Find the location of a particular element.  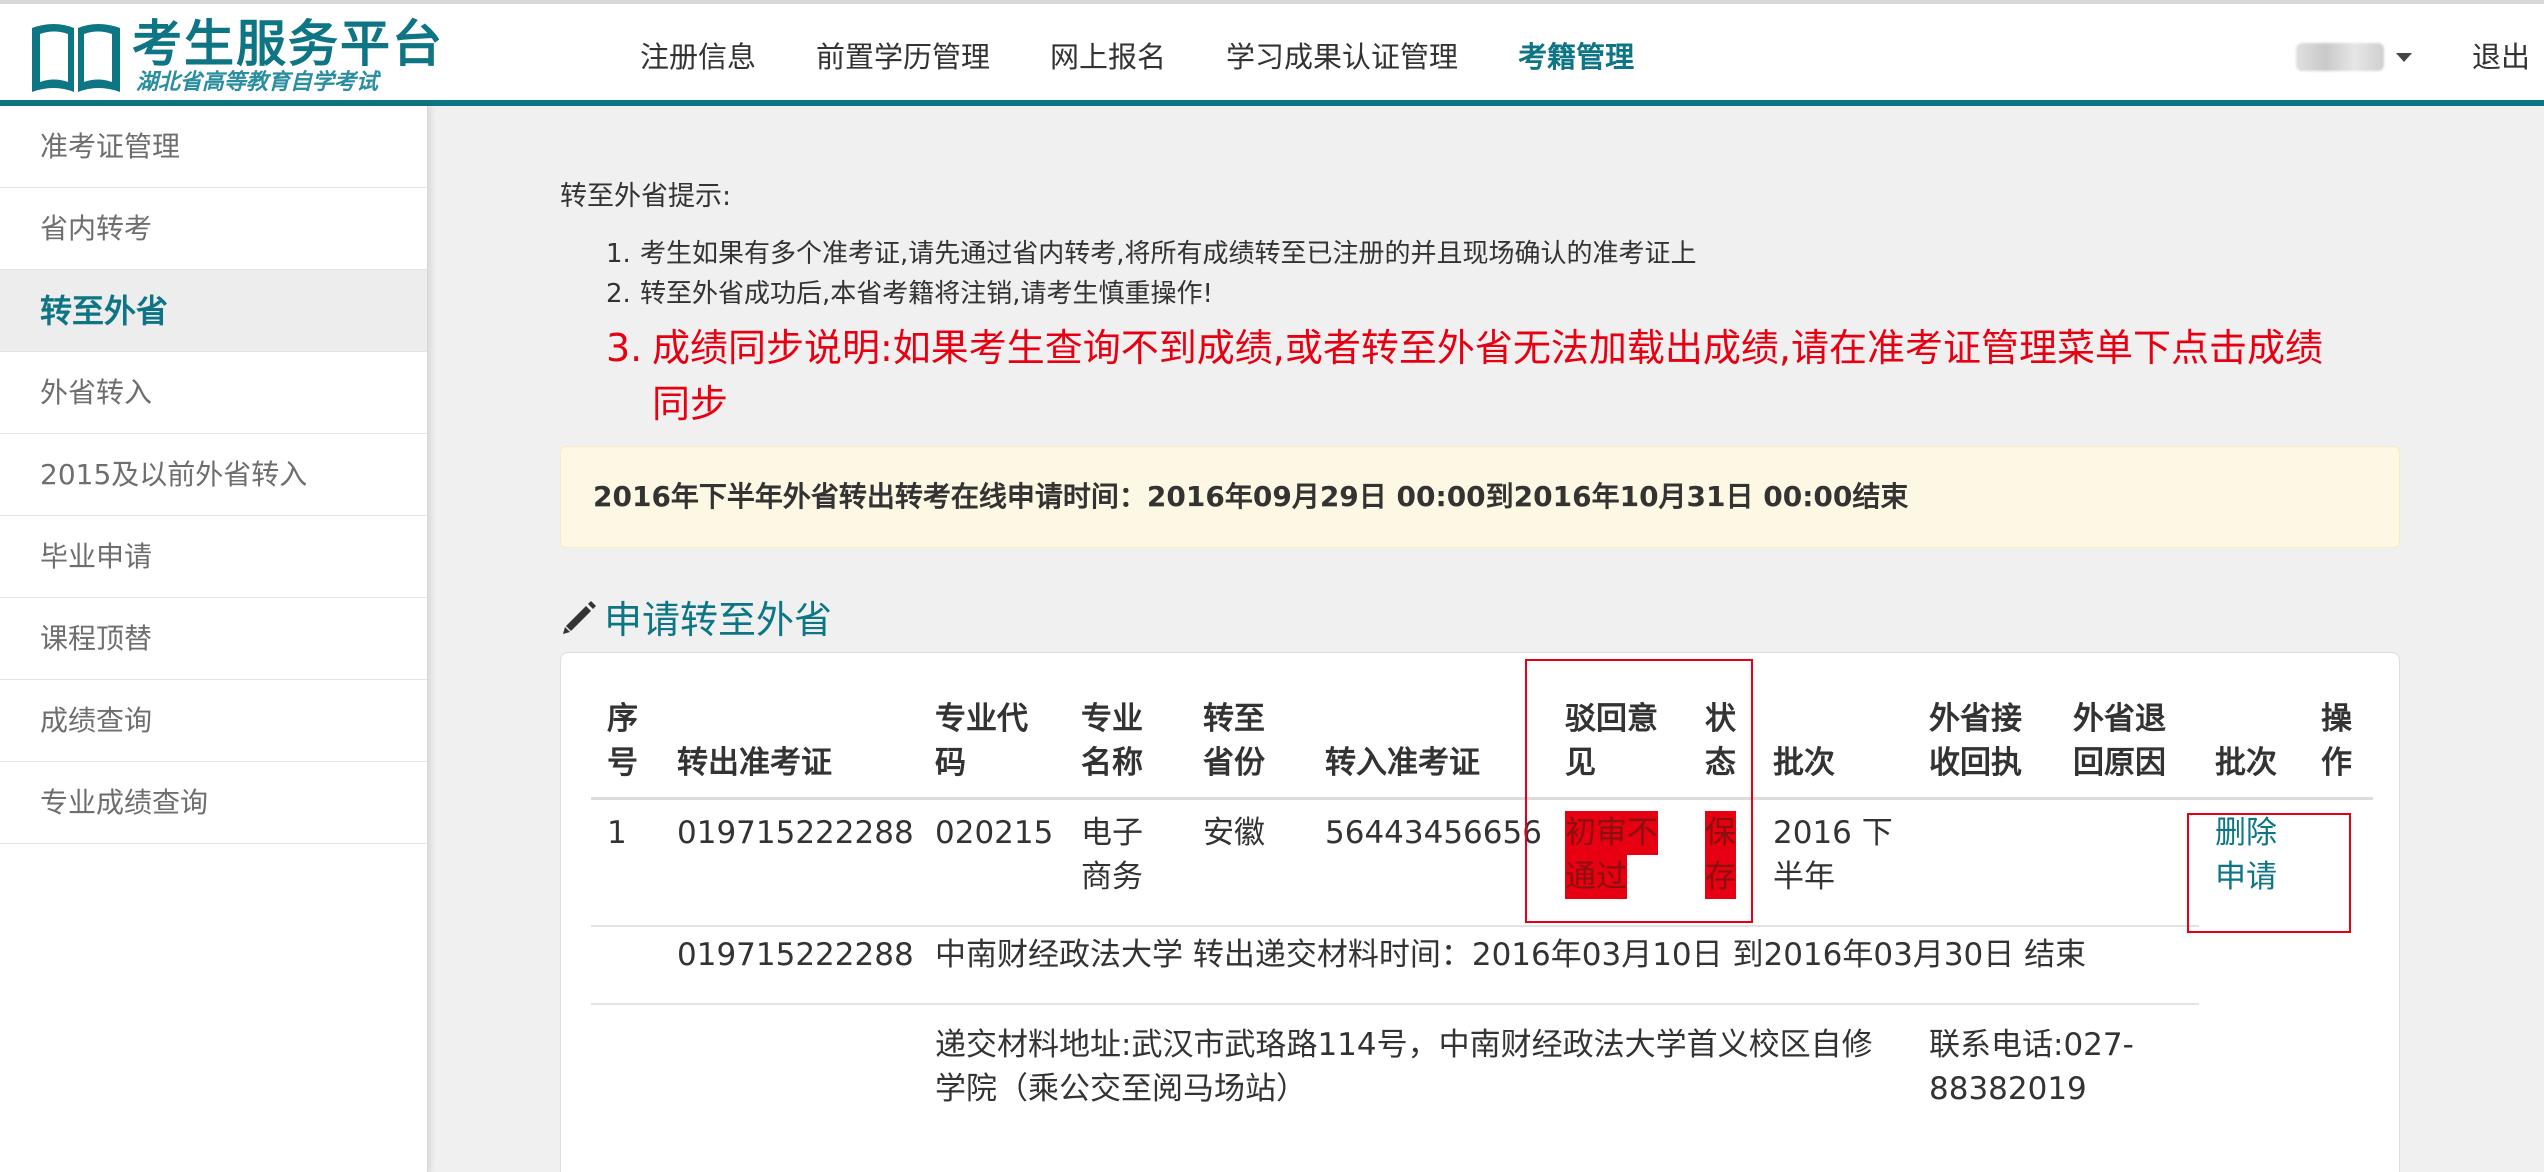

col-major-name: 专业 名称 is located at coordinates (1112, 741).